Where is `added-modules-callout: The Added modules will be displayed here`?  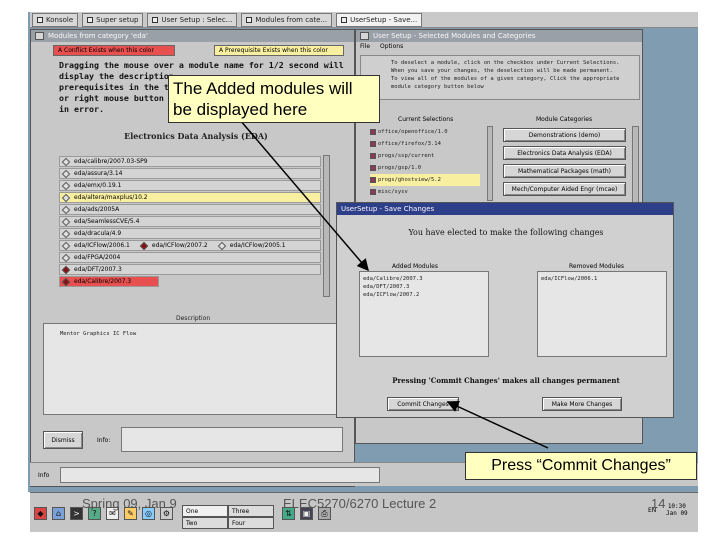 added-modules-callout: The Added modules will be displayed here is located at coordinates (274, 99).